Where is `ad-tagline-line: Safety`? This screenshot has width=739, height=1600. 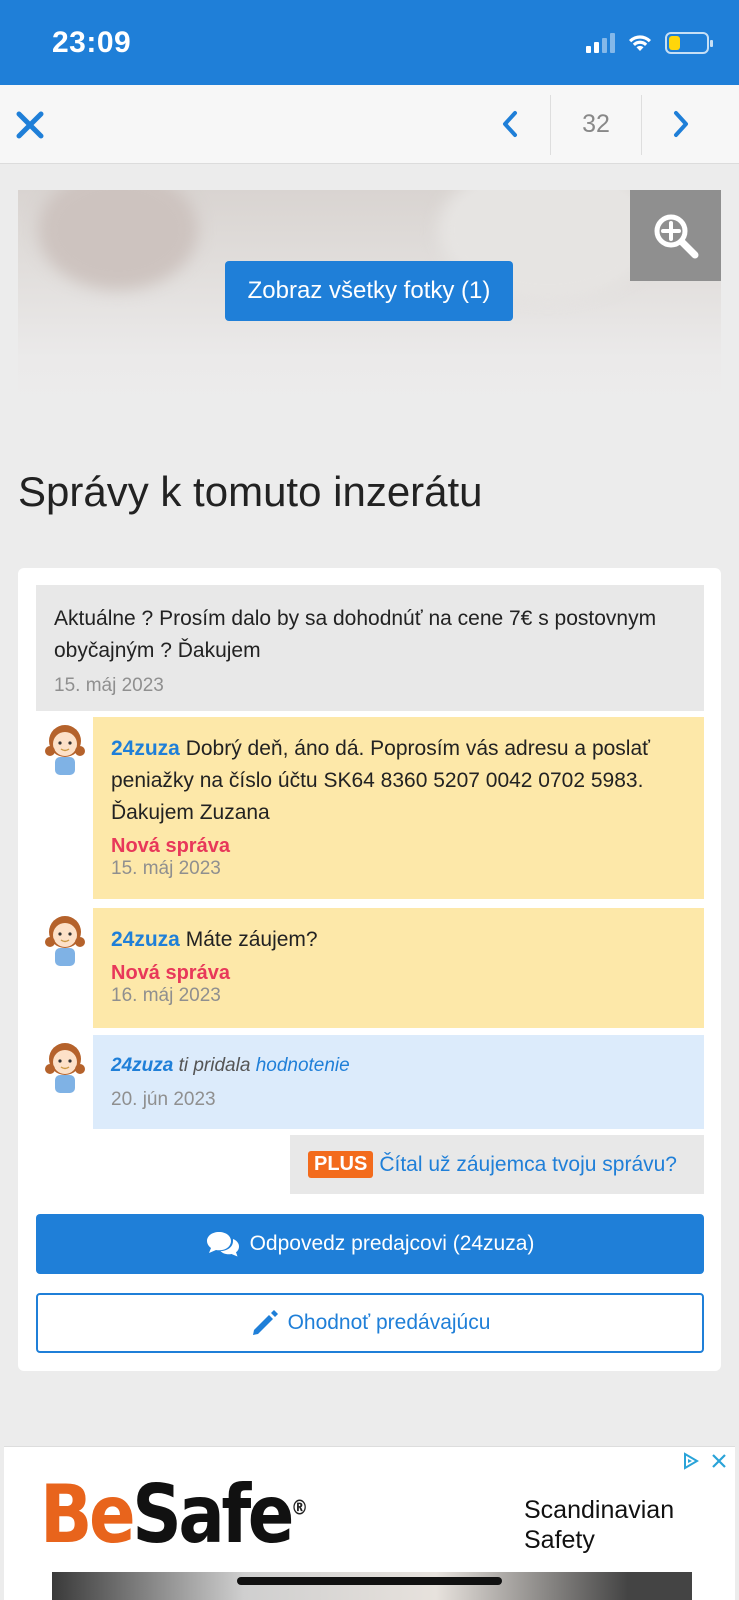 ad-tagline-line: Safety is located at coordinates (559, 1540).